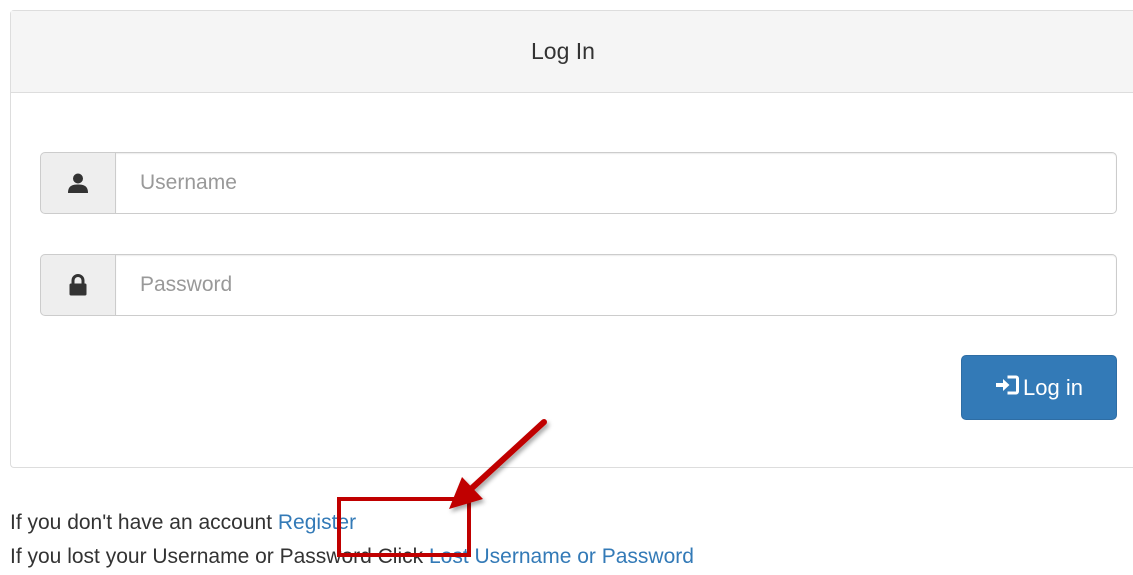 Image resolution: width=1133 pixels, height=575 pixels. What do you see at coordinates (317, 522) in the screenshot?
I see `register-link: Register` at bounding box center [317, 522].